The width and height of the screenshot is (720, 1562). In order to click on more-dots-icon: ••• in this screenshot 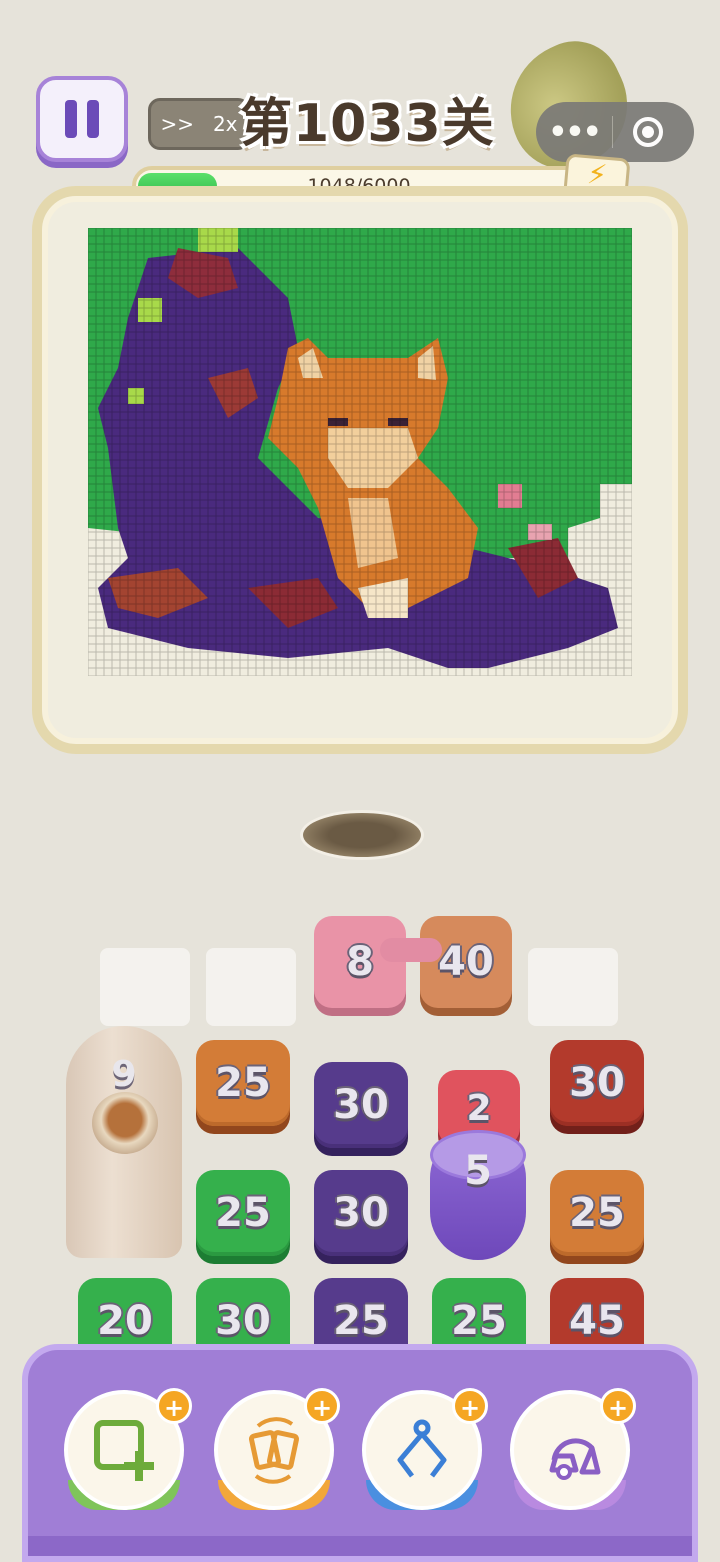, I will do `click(574, 132)`.